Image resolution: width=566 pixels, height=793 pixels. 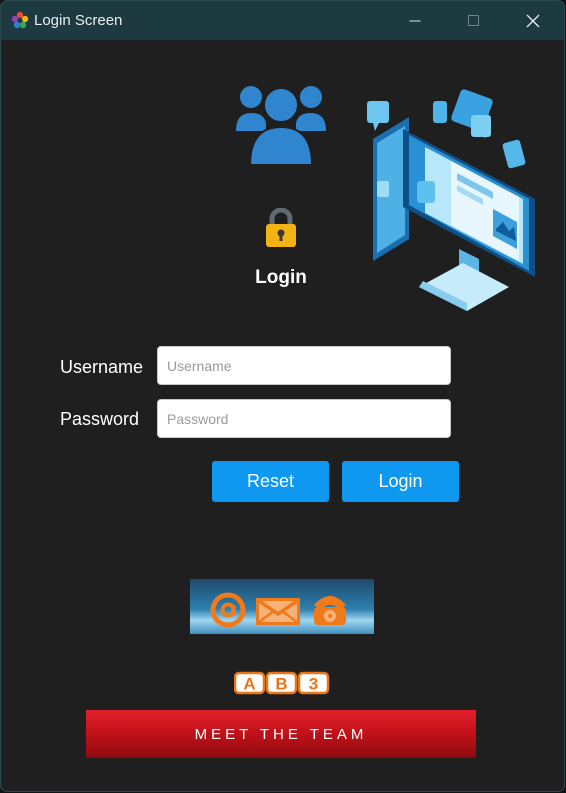 I want to click on minimize-button, so click(x=415, y=20).